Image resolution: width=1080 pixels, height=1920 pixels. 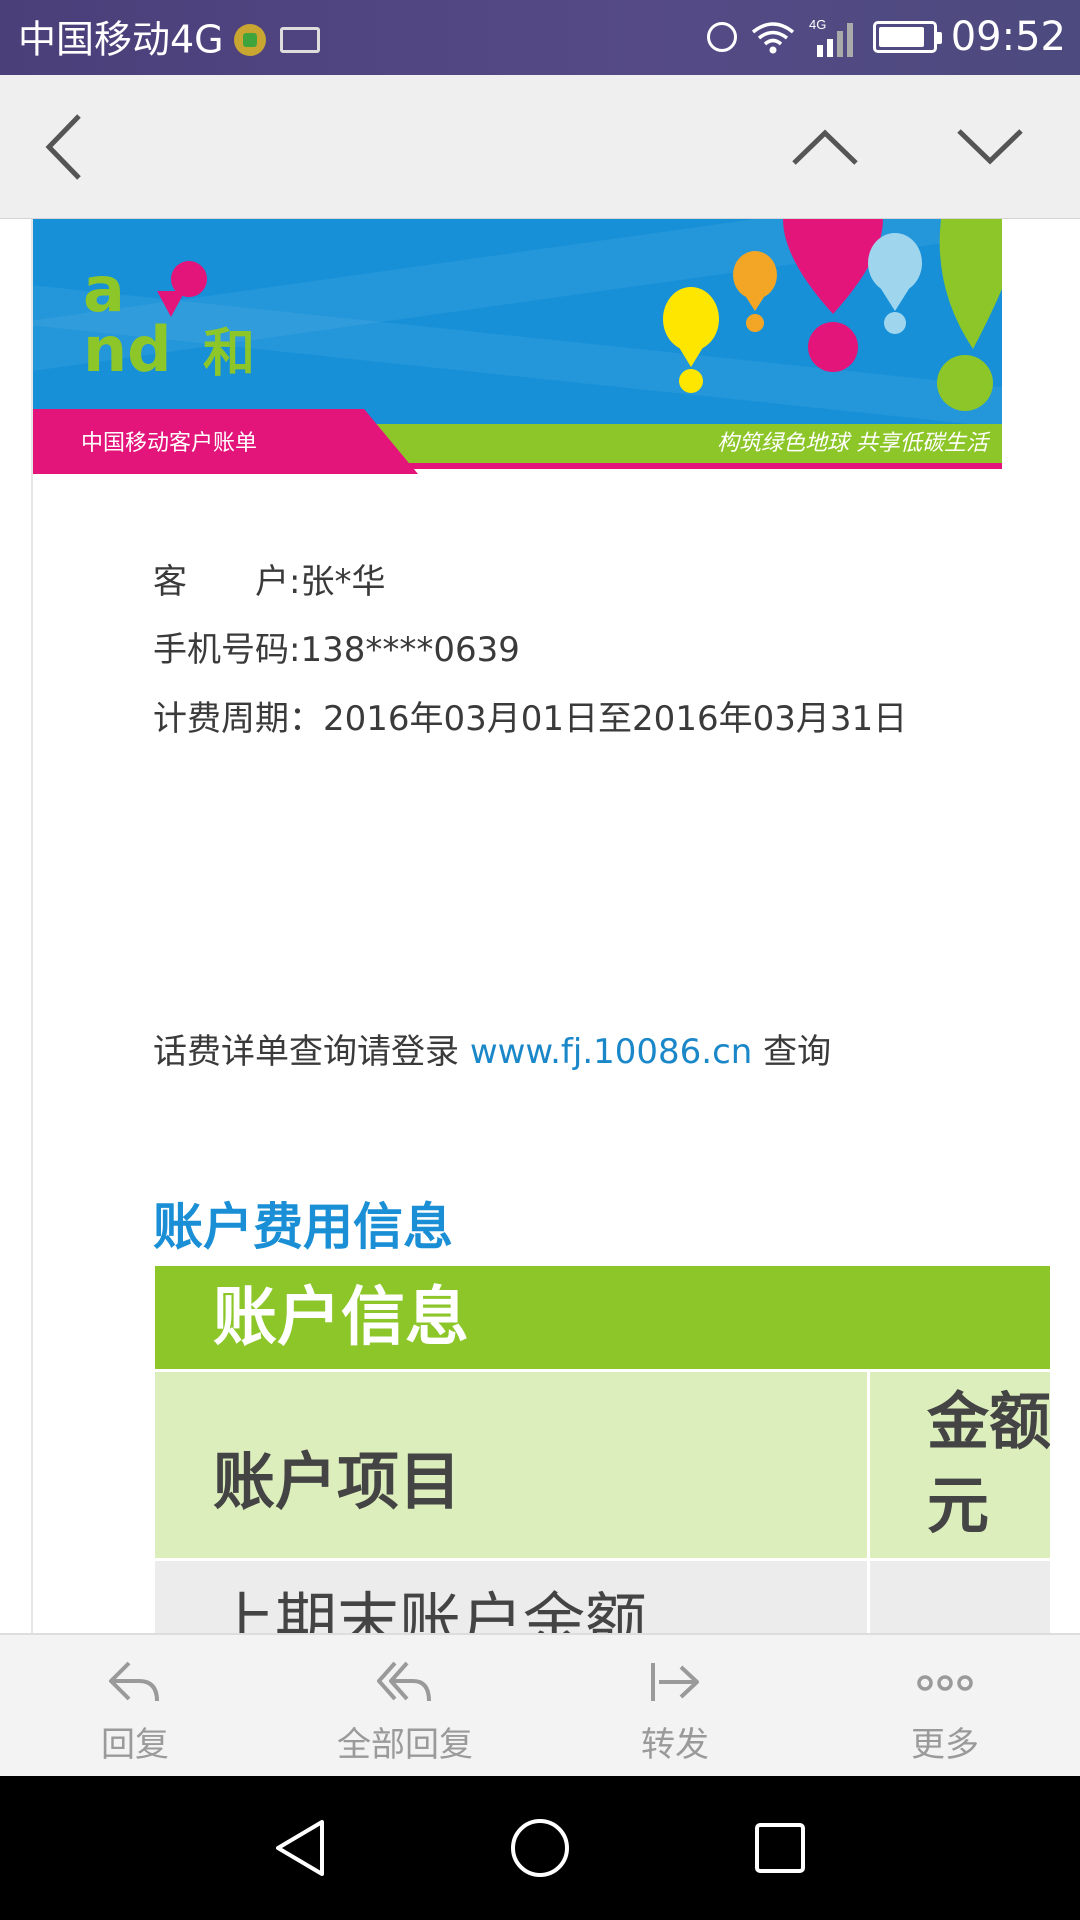 What do you see at coordinates (249, 39) in the screenshot?
I see `carrier-badge-icon` at bounding box center [249, 39].